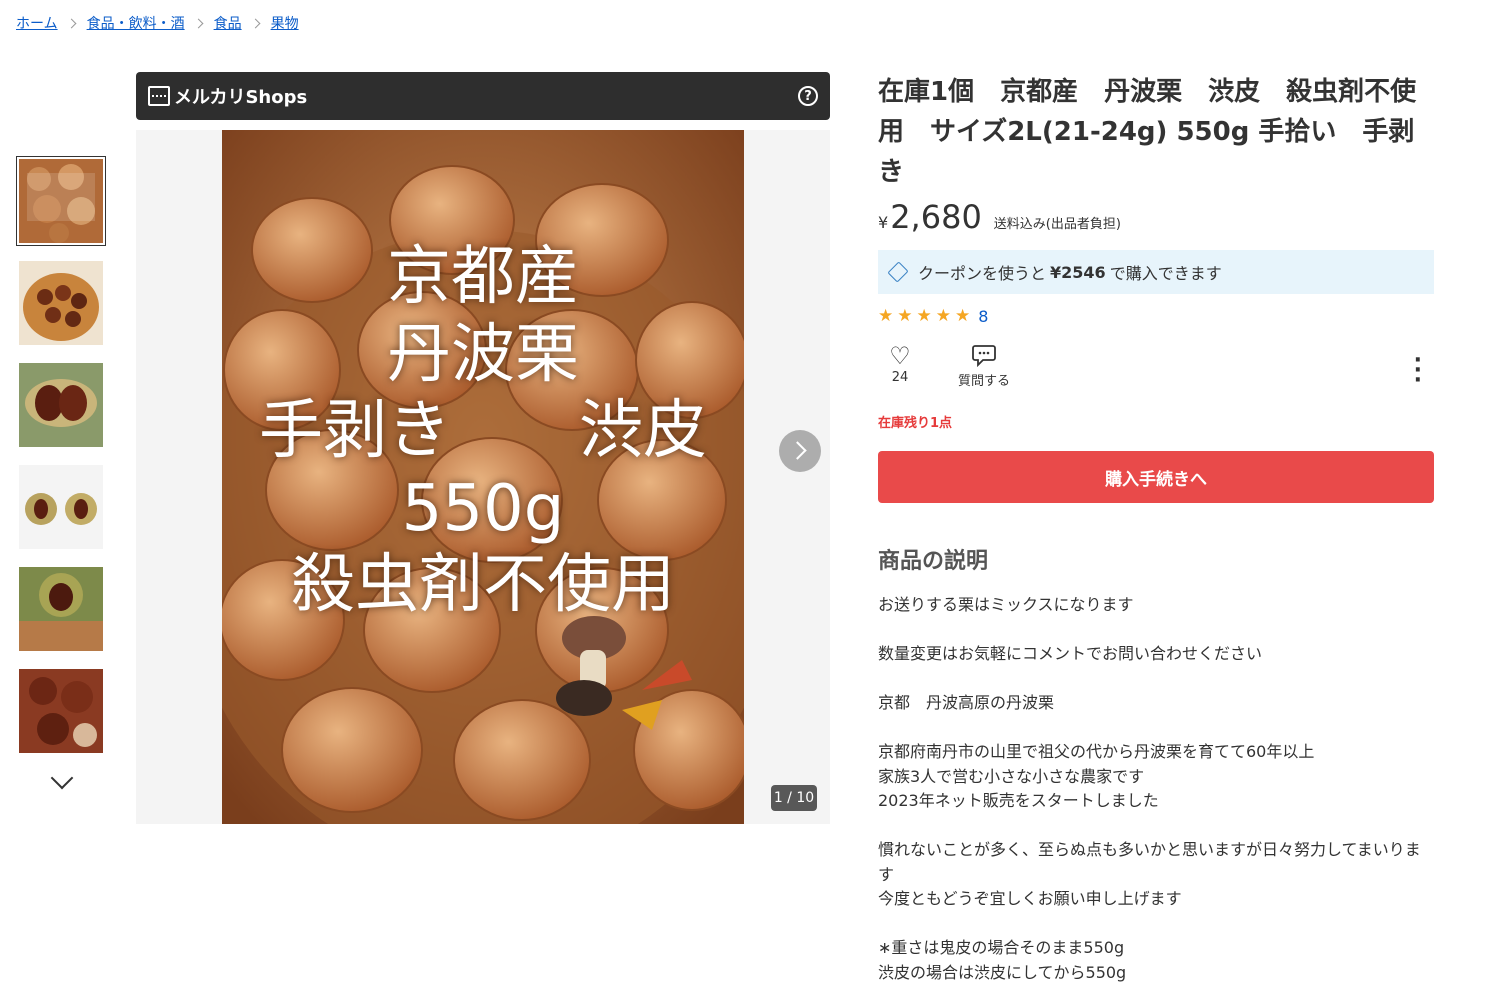  I want to click on like-button: ♡ 24, so click(900, 363).